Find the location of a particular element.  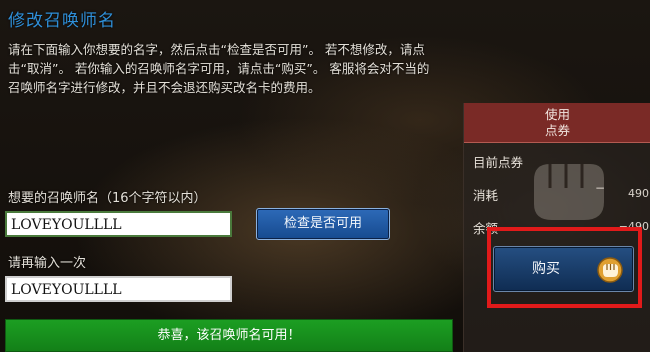

fist-watermark-icon is located at coordinates (569, 192).